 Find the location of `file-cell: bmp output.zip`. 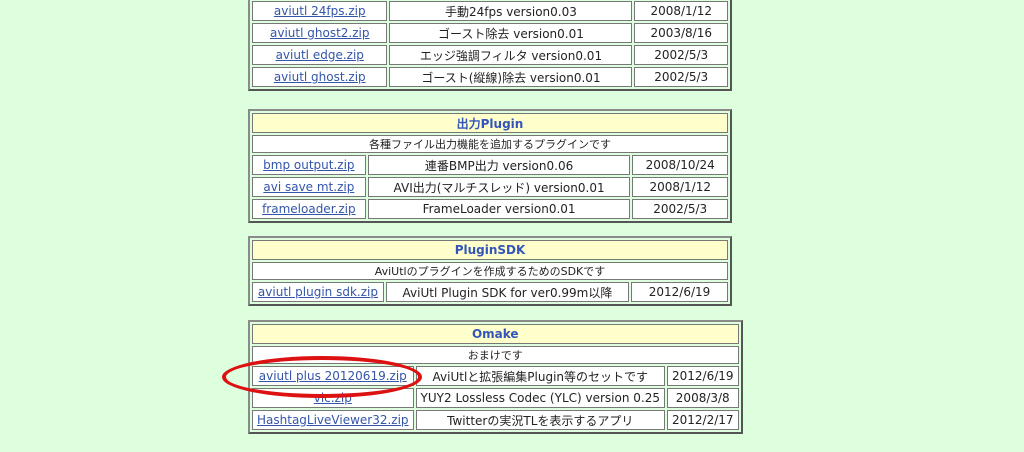

file-cell: bmp output.zip is located at coordinates (309, 165).